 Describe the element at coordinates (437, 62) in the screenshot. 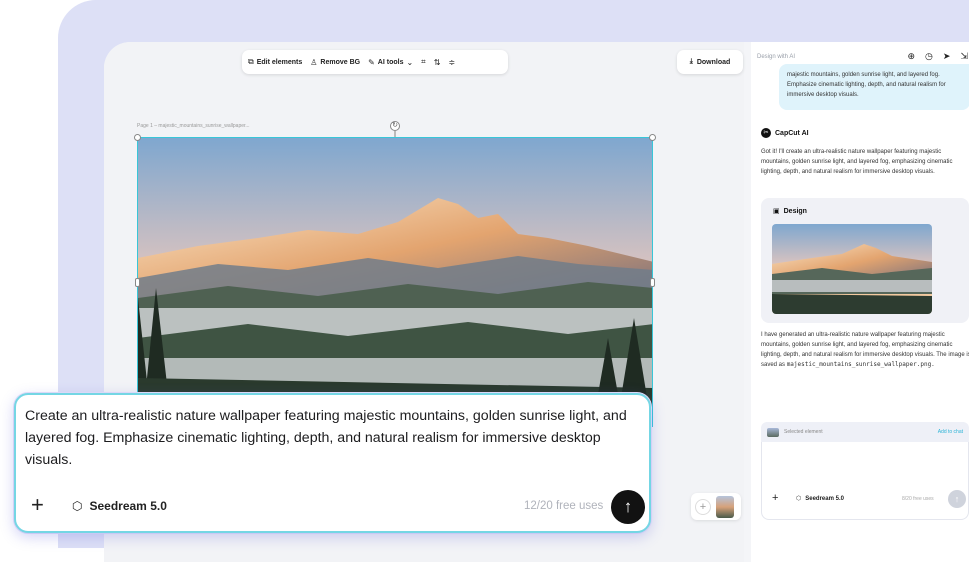

I see `flip-icon: ⇅` at that location.